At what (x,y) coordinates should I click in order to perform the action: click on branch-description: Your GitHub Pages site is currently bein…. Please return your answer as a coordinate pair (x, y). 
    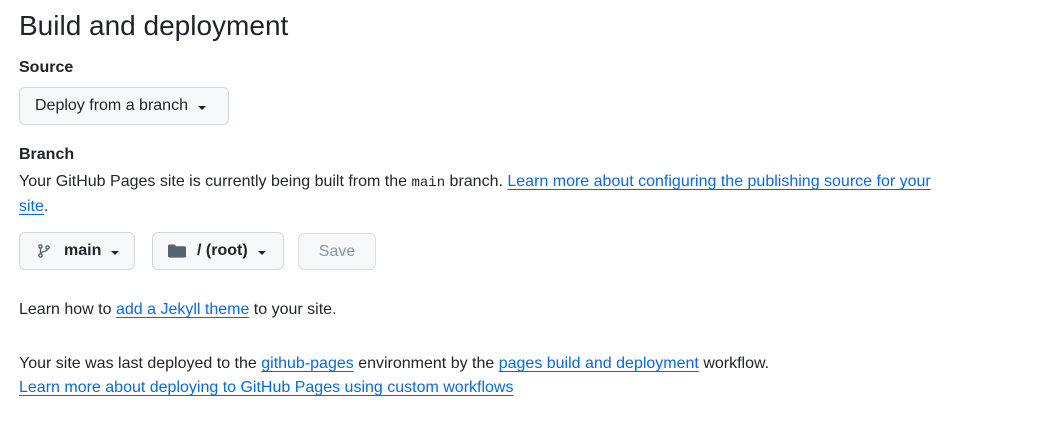
    Looking at the image, I should click on (484, 194).